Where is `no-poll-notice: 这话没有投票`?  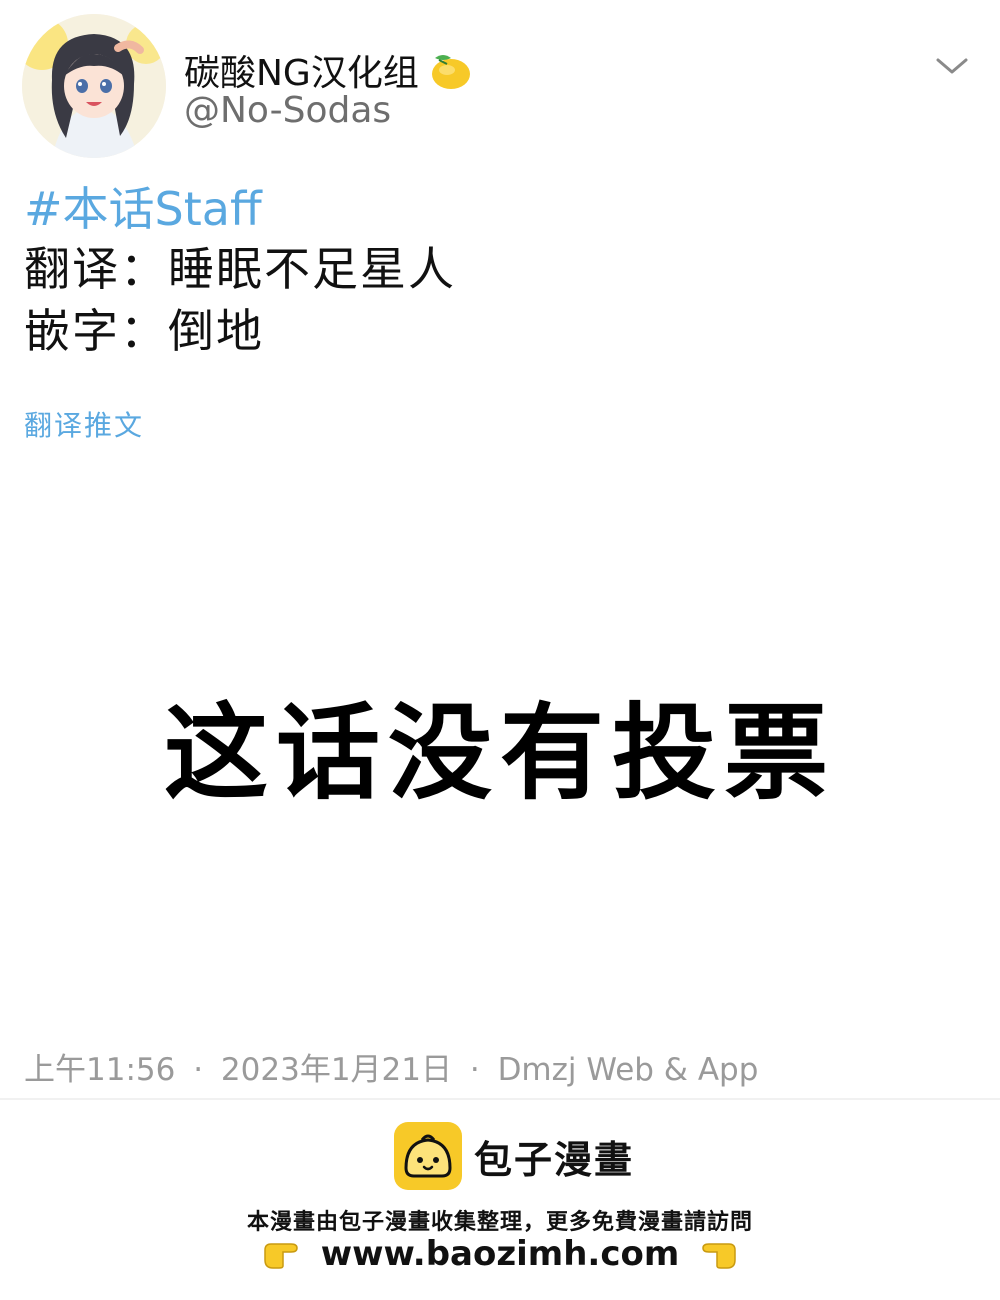
no-poll-notice: 这话没有投票 is located at coordinates (499, 753).